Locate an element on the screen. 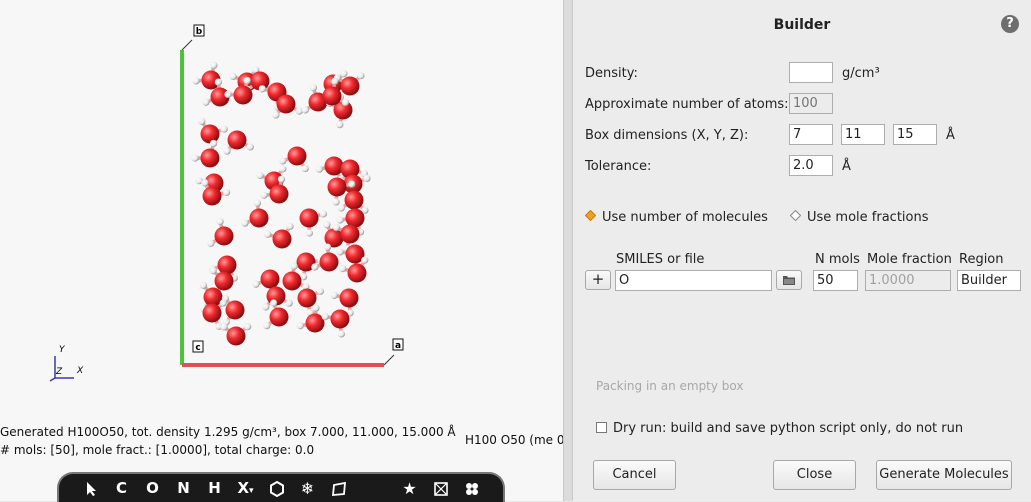 This screenshot has width=1031, height=502. water-molecules is located at coordinates (280, 204).